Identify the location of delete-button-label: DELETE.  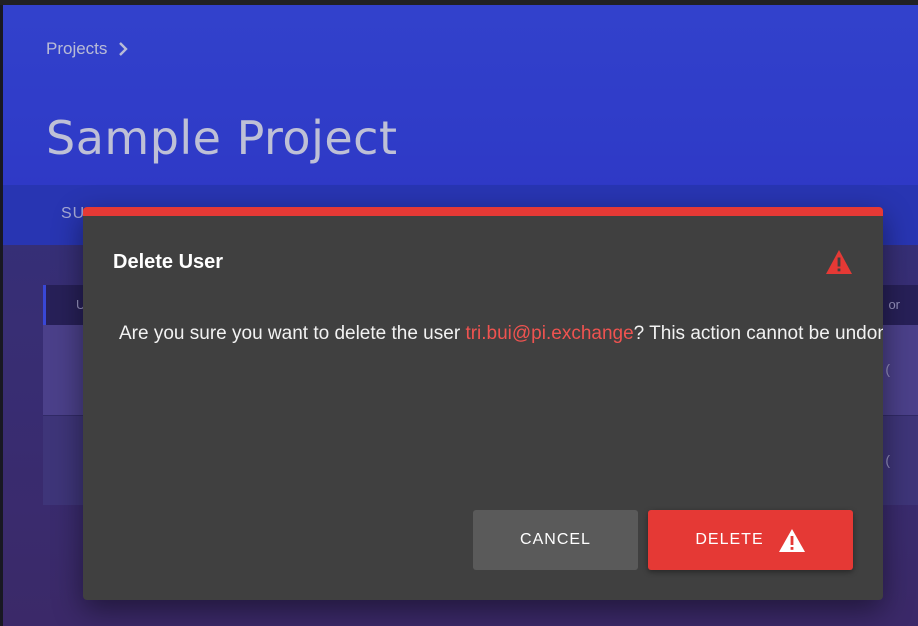
(729, 539).